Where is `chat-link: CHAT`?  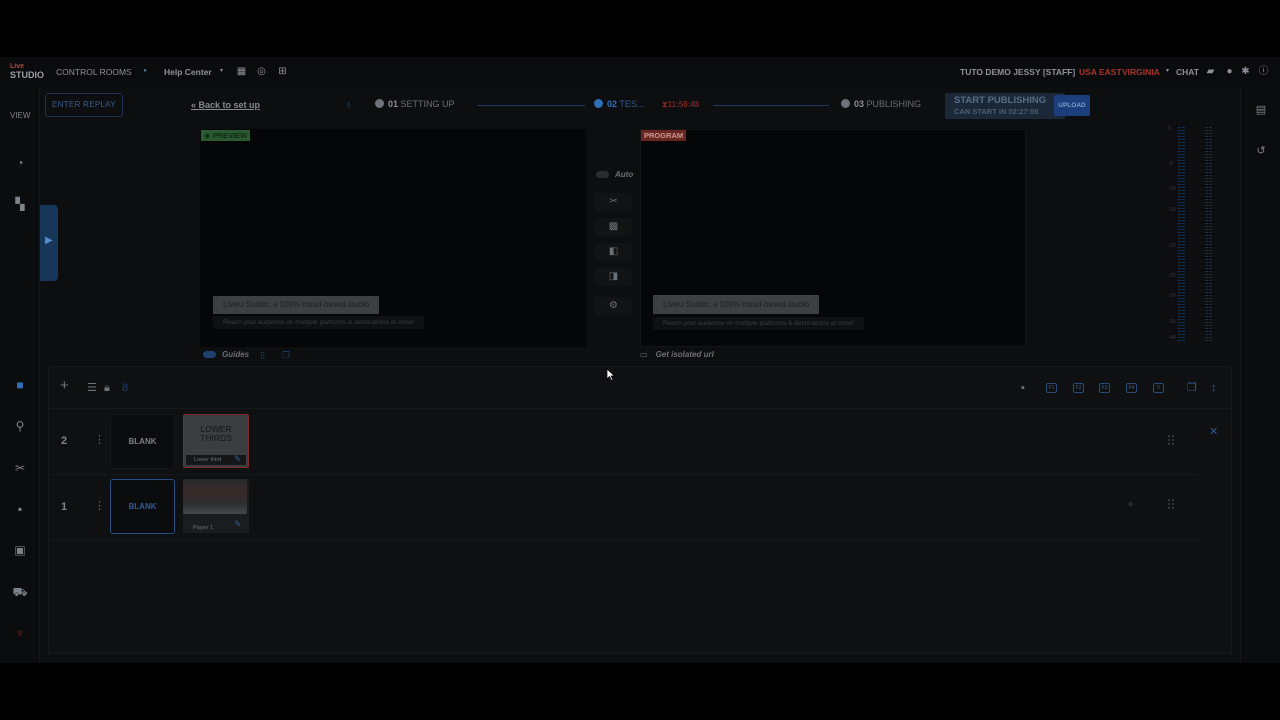
chat-link: CHAT is located at coordinates (1187, 72).